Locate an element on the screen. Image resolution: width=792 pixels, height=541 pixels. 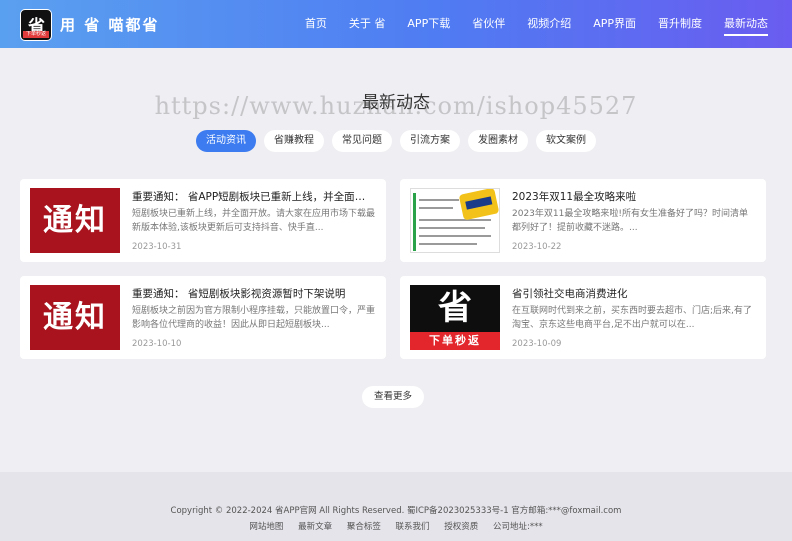
article-title: 省引领社交电商消费进化 is located at coordinates (632, 293).